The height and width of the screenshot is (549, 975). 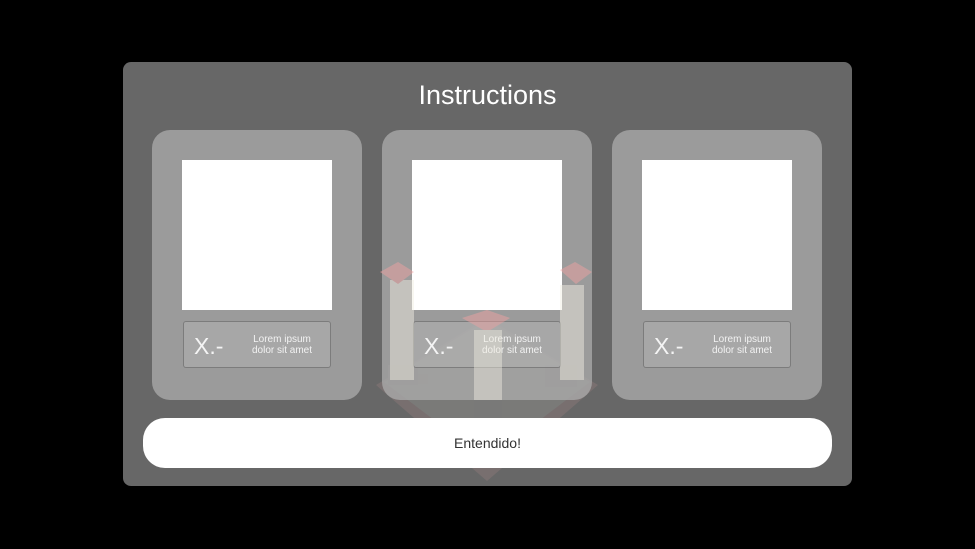 I want to click on instruction-card-2: X.- Lorem ipsum dolor sit amet, so click(x=487, y=265).